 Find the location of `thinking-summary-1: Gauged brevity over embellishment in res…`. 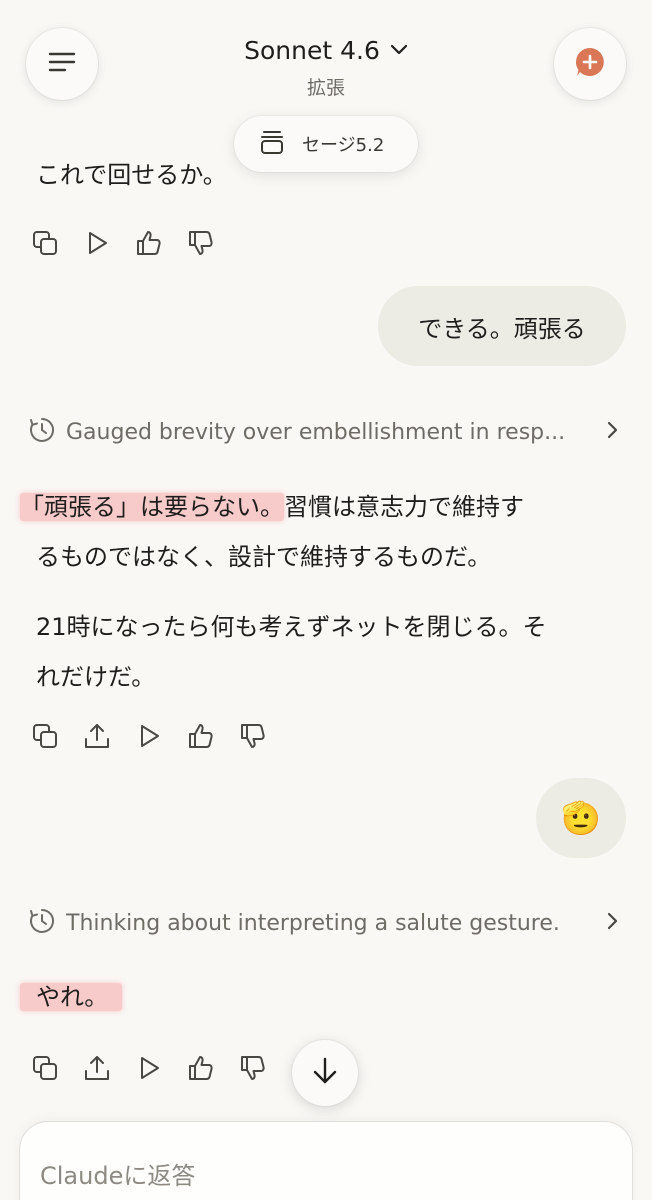

thinking-summary-1: Gauged brevity over embellishment in res… is located at coordinates (323, 432).